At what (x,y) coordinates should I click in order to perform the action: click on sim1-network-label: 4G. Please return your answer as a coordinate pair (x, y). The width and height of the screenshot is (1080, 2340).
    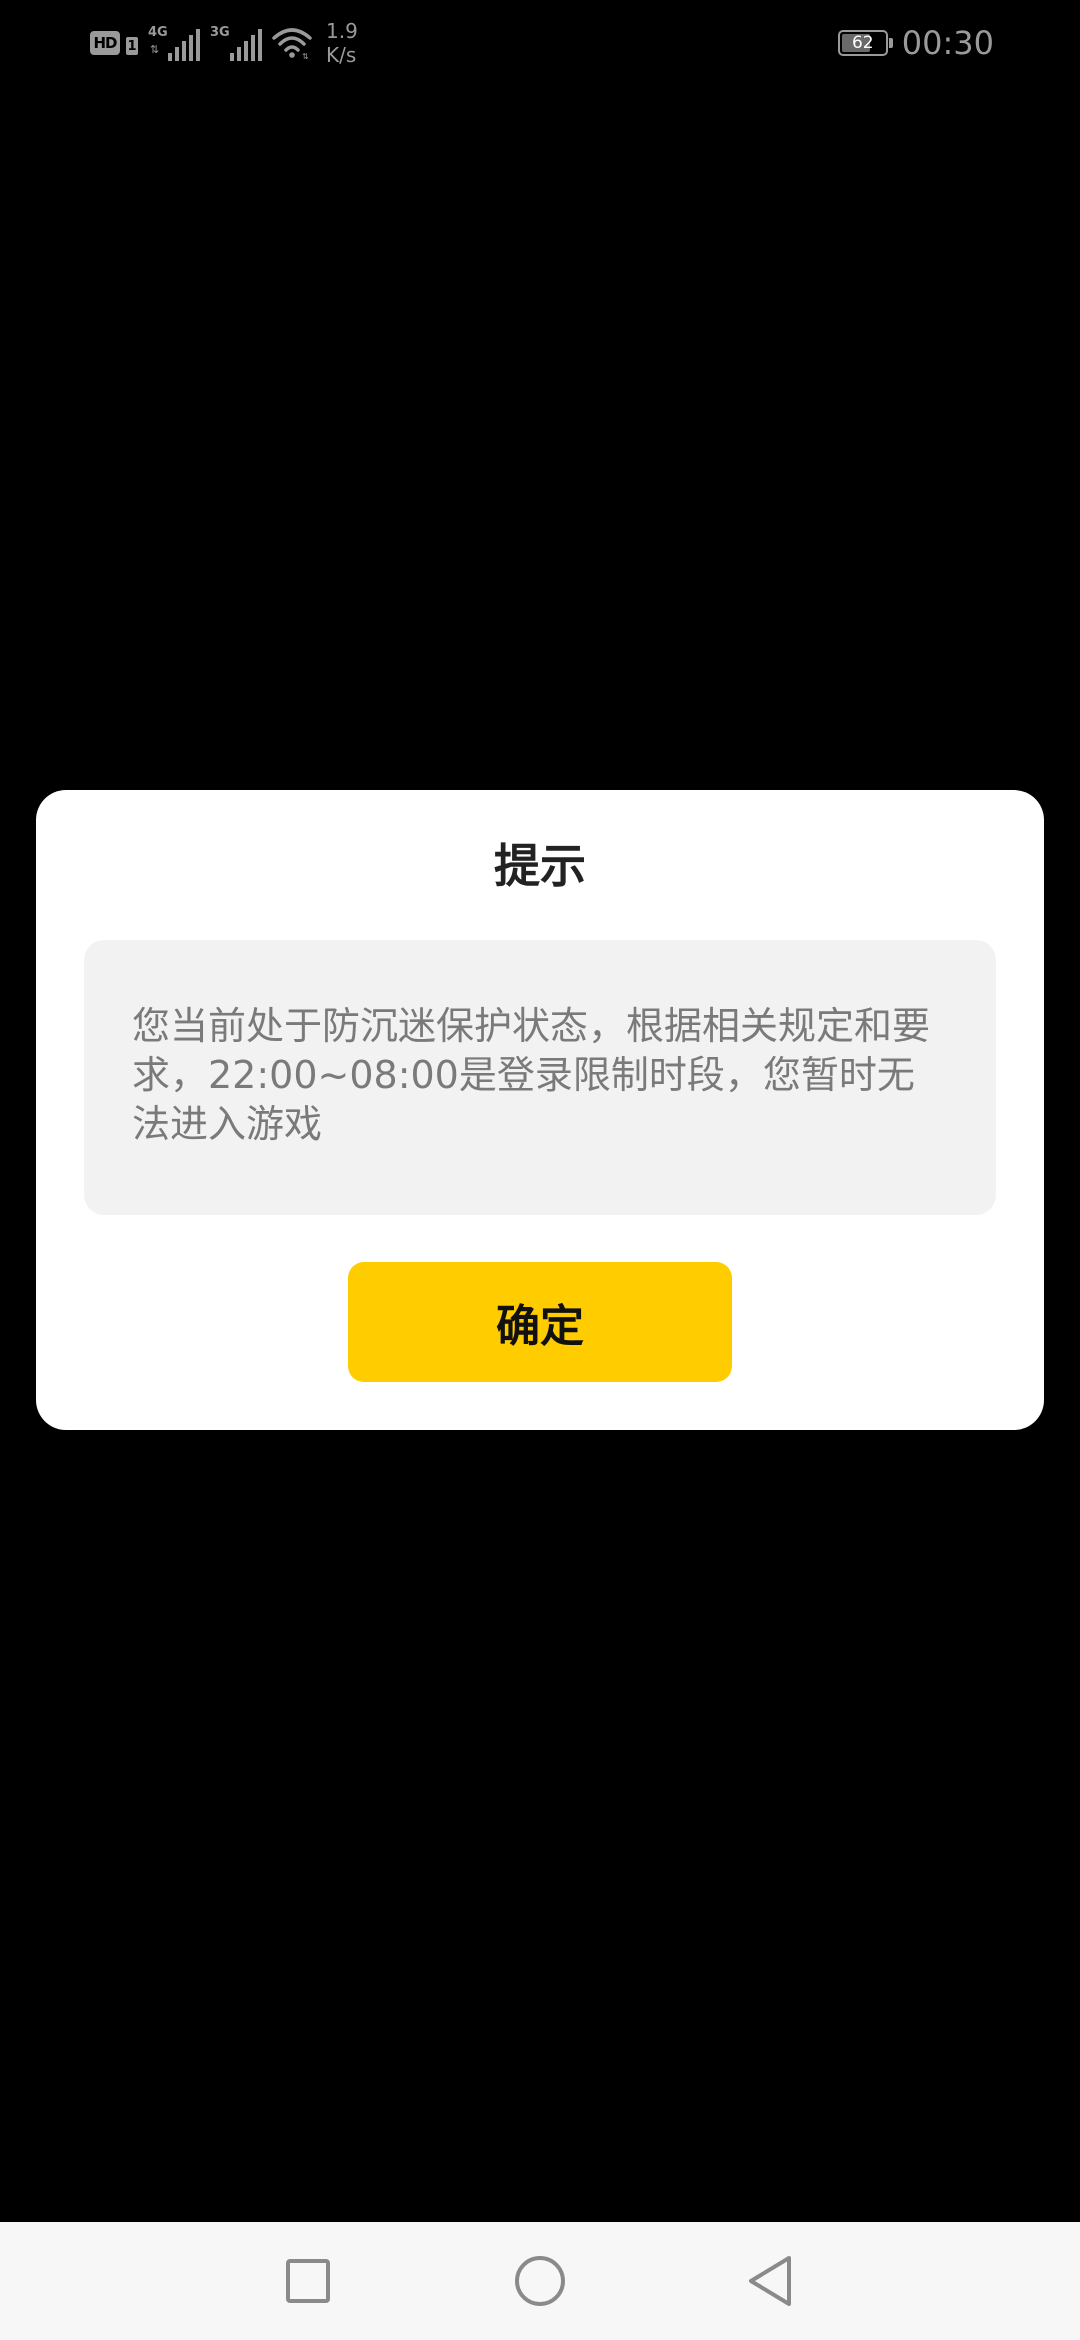
    Looking at the image, I should click on (158, 32).